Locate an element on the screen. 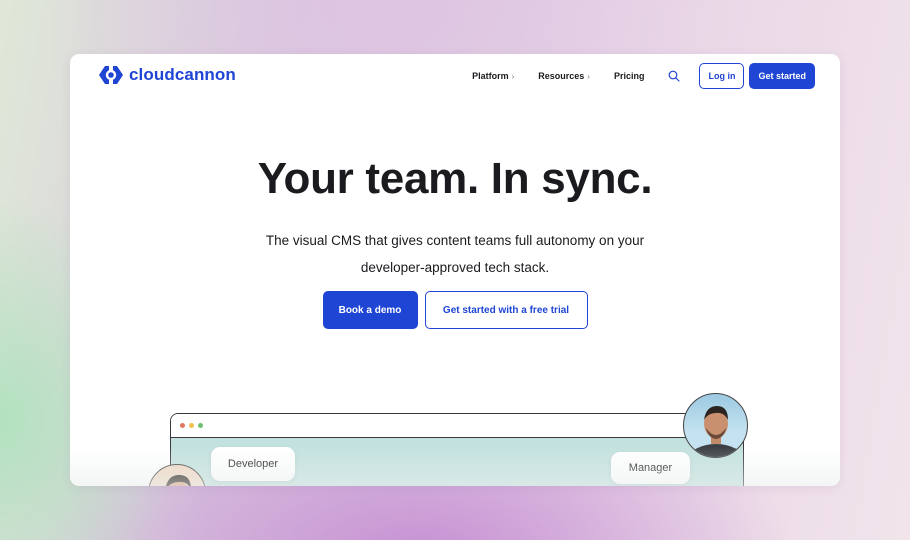  book-demo-button: Book a demo is located at coordinates (370, 310).